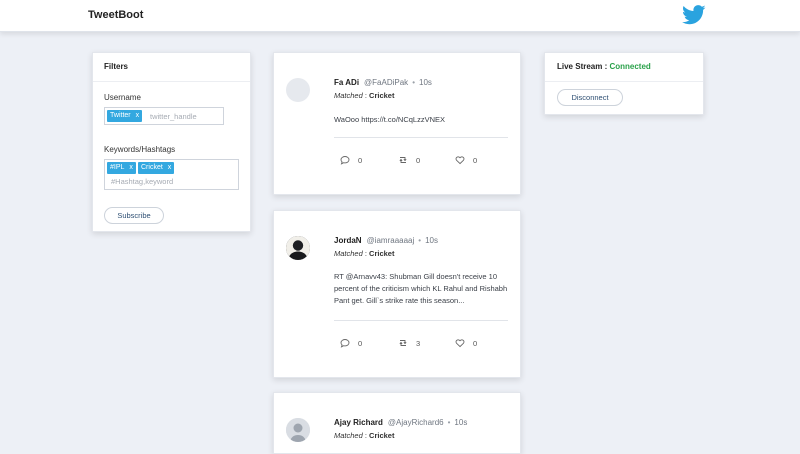  I want to click on default-avatar-icon, so click(298, 430).